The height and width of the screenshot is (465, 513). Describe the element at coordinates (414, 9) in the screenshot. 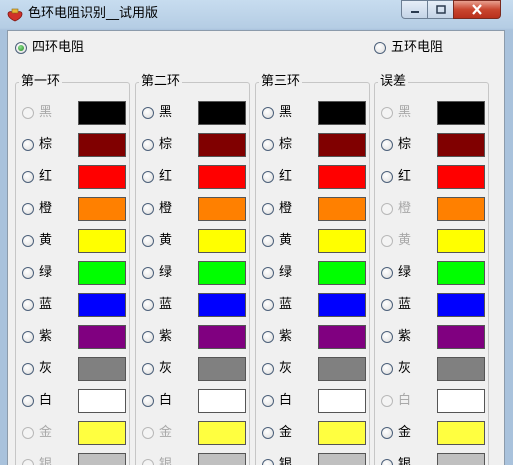

I see `minimize-button` at that location.